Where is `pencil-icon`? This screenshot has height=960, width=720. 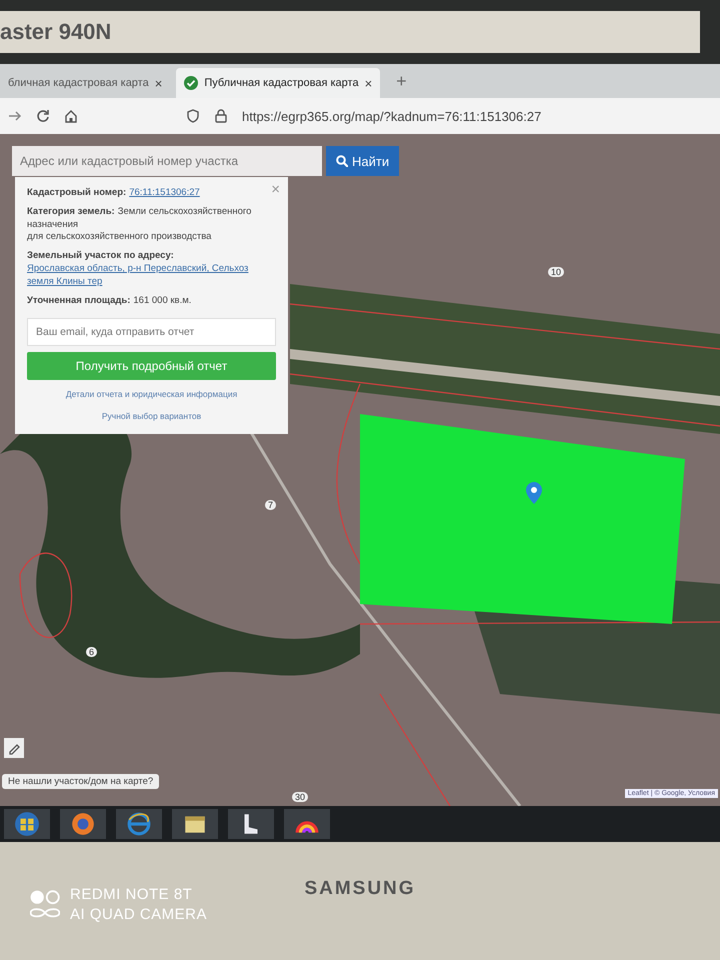
pencil-icon is located at coordinates (14, 748).